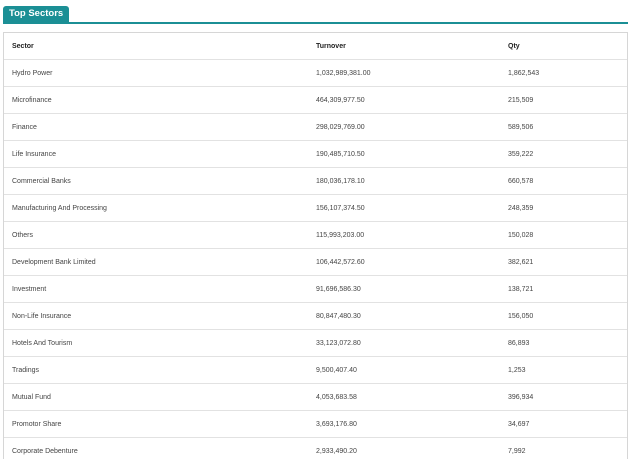 This screenshot has width=637, height=459. Describe the element at coordinates (156, 316) in the screenshot. I see `sector-cell: Non-Life Insurance` at that location.